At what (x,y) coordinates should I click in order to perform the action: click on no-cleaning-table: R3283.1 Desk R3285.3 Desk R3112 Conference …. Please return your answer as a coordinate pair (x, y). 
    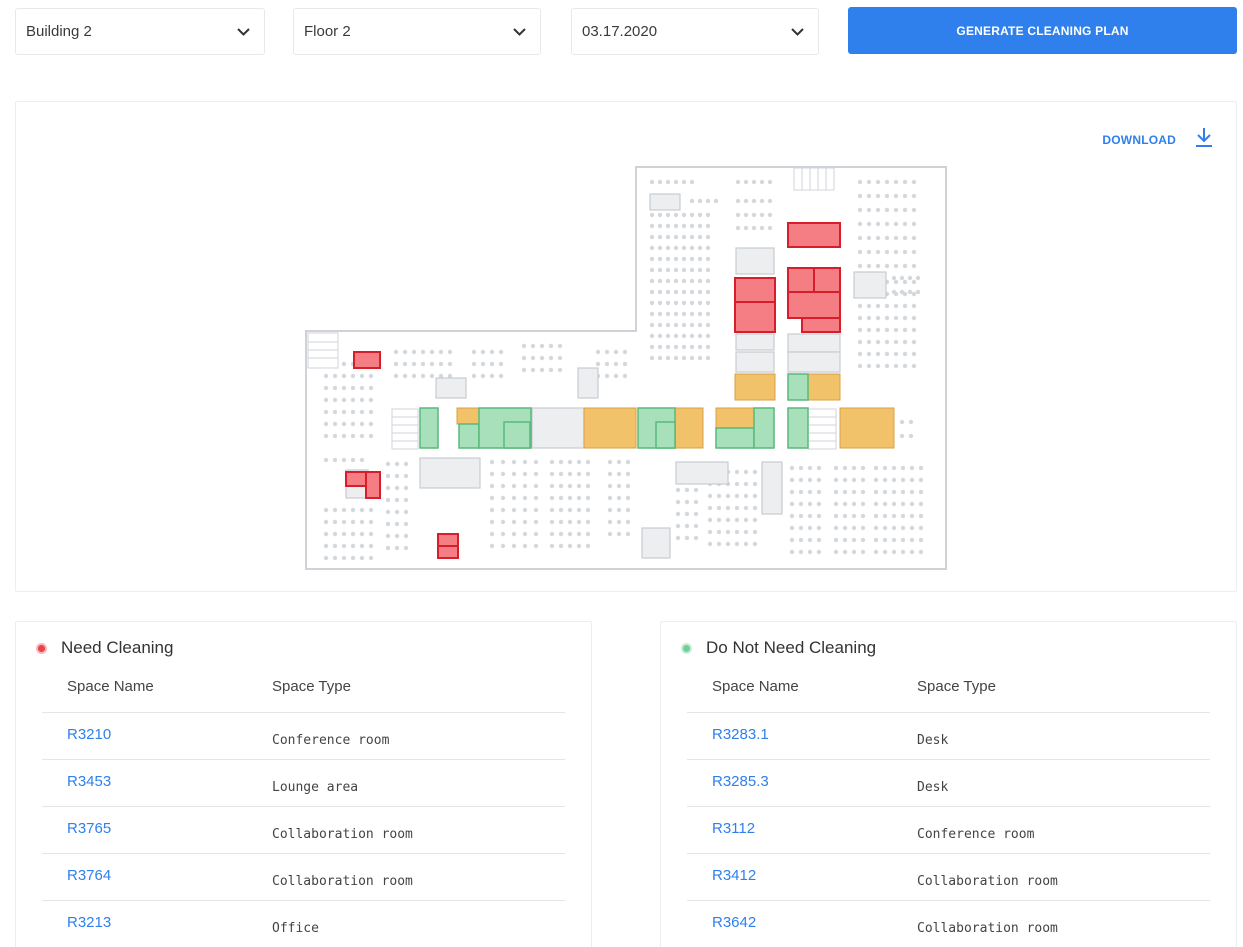
    Looking at the image, I should click on (948, 829).